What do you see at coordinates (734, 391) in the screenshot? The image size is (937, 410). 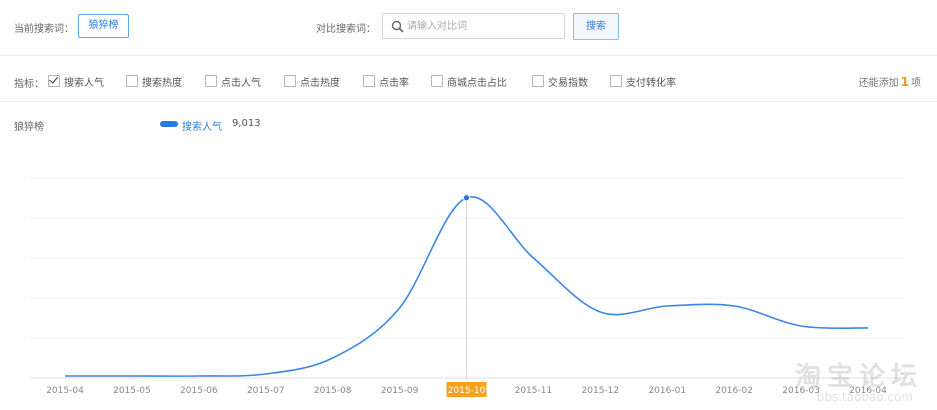 I see `x-tick-label: 2016-02` at bounding box center [734, 391].